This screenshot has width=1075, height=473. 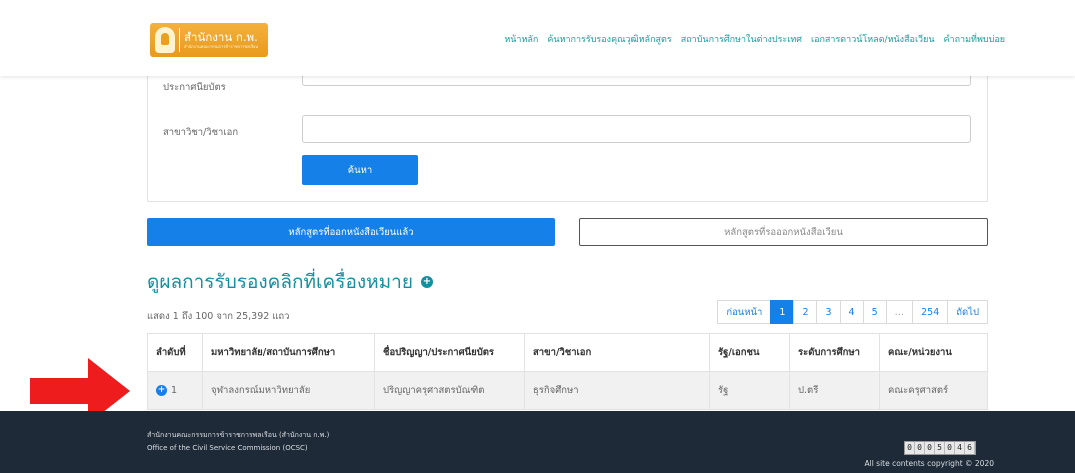 I want to click on page-4: 4, so click(x=851, y=312).